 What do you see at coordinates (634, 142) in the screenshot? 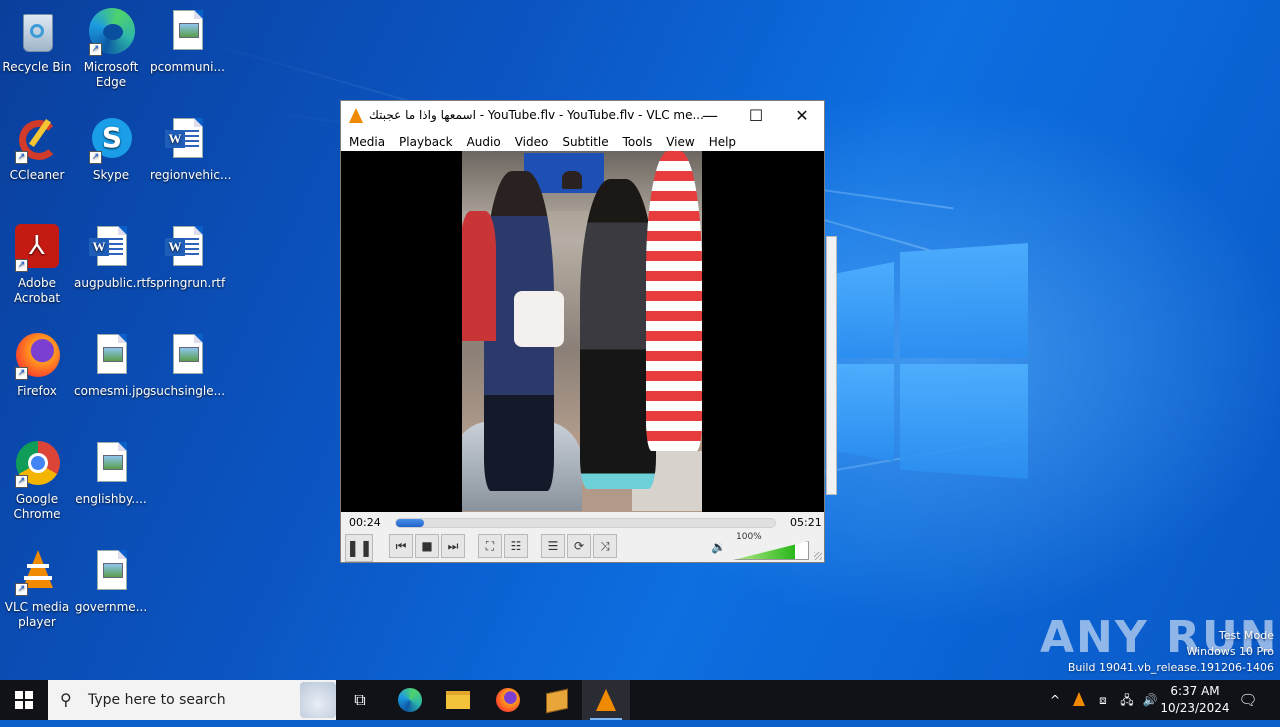
I see `menu-tools: Tools` at bounding box center [634, 142].